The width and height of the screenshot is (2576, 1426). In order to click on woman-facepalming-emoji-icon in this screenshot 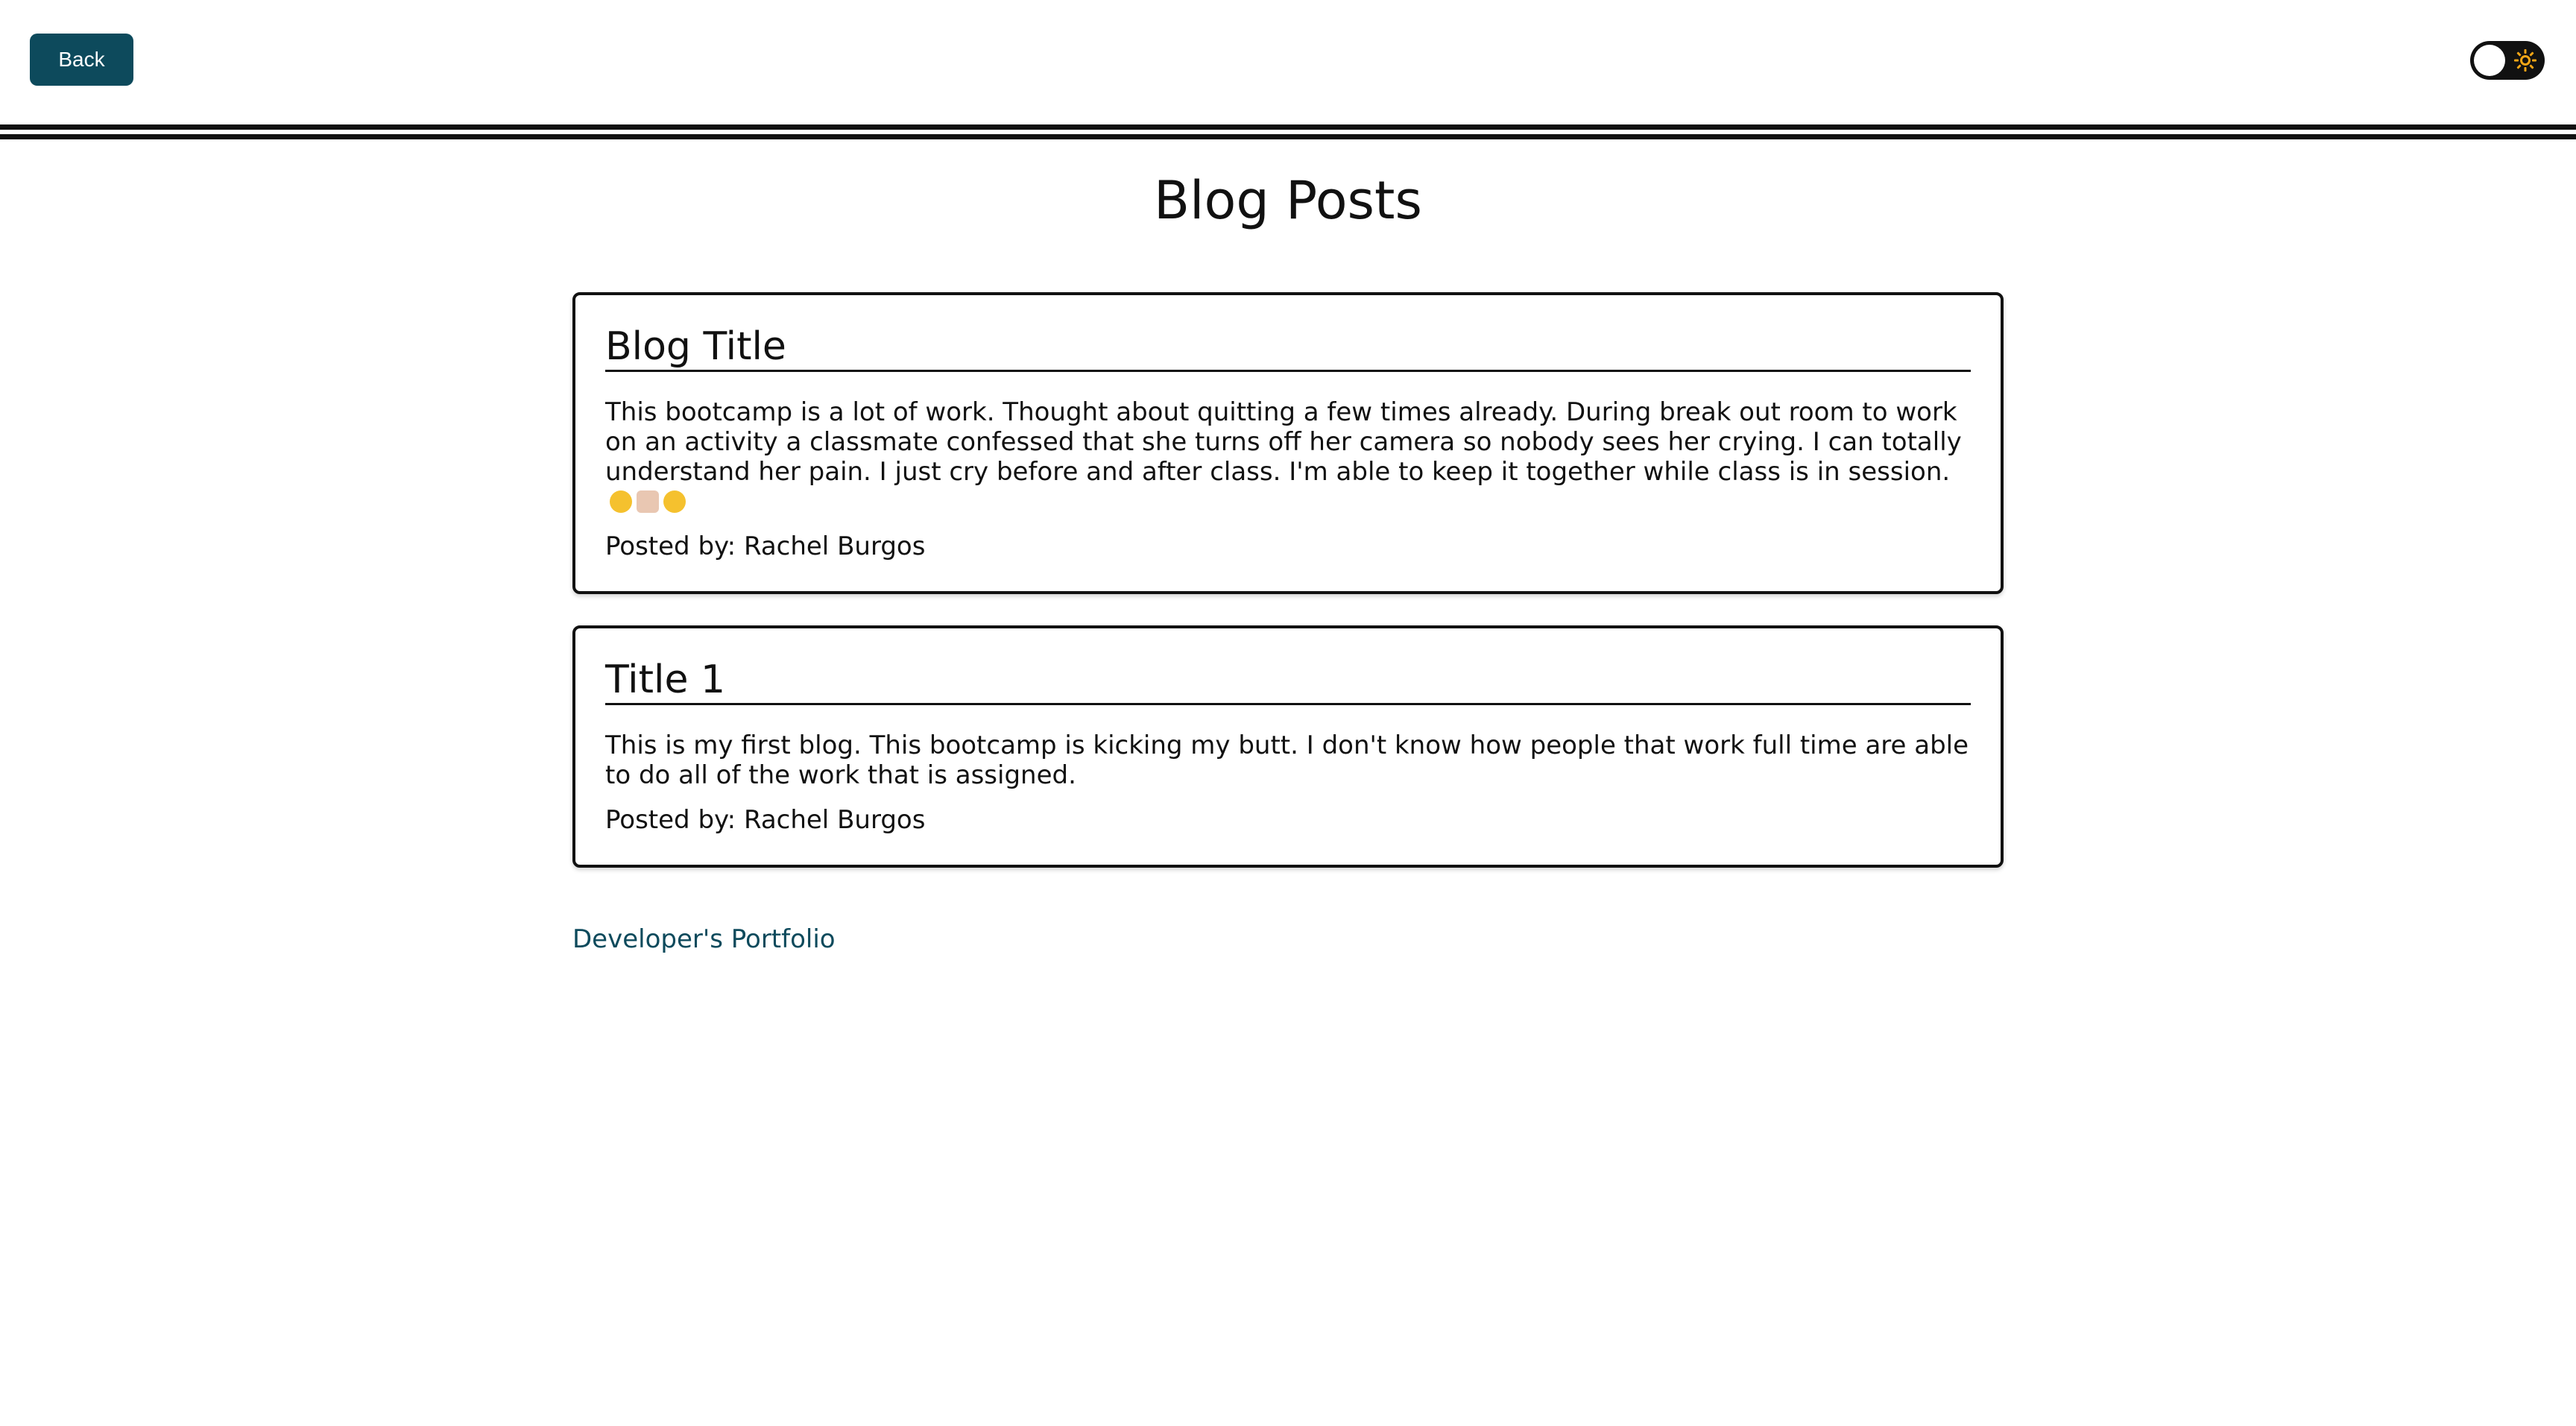, I will do `click(648, 501)`.